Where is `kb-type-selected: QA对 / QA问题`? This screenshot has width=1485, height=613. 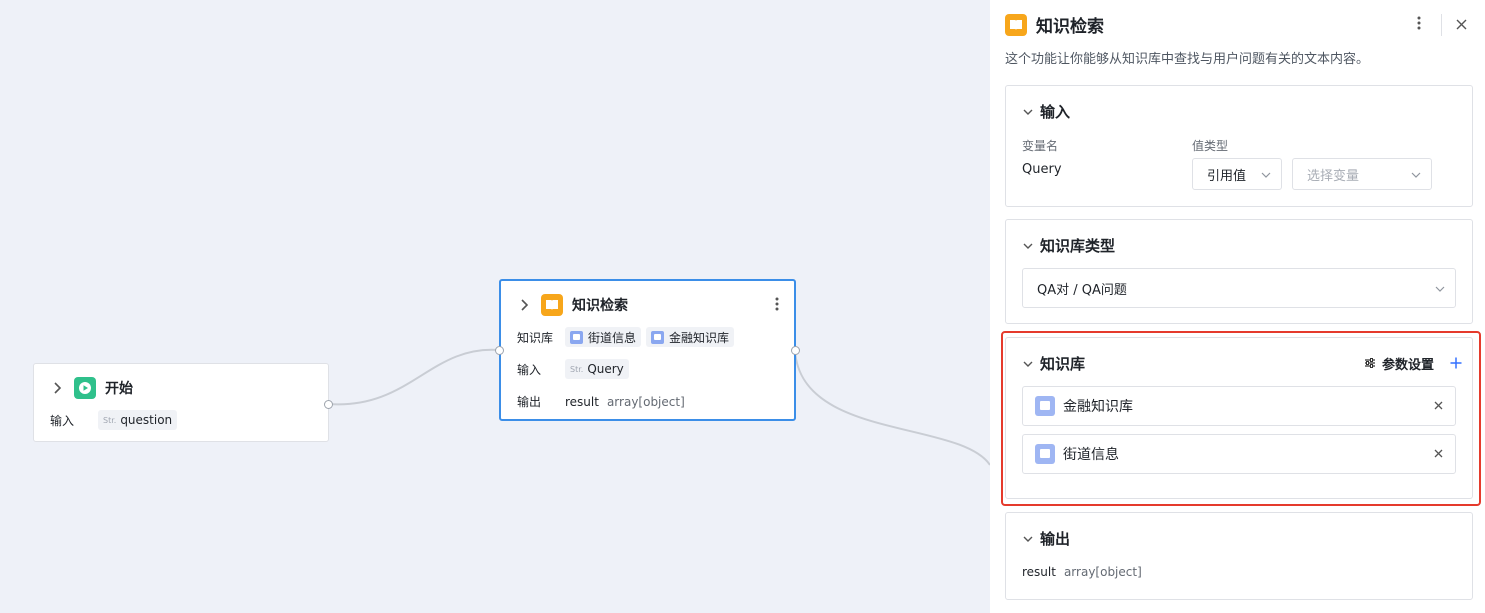
kb-type-selected: QA对 / QA问题 is located at coordinates (1082, 290).